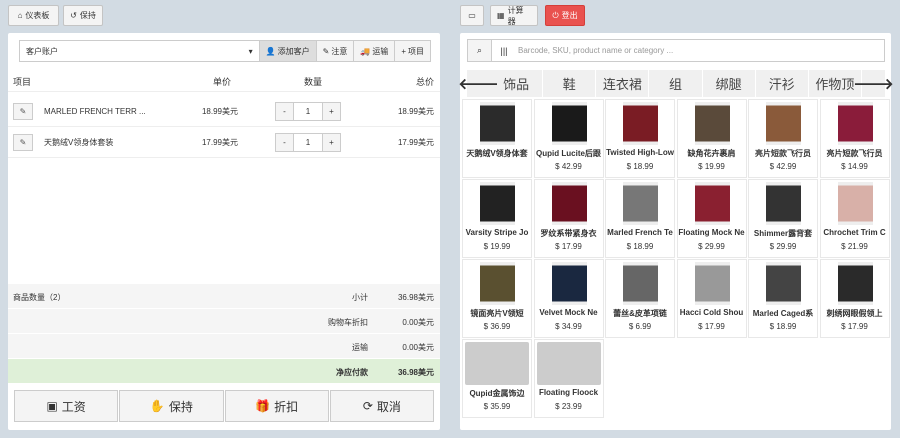  Describe the element at coordinates (66, 406) in the screenshot. I see `pay-button: ▣ 工资` at that location.